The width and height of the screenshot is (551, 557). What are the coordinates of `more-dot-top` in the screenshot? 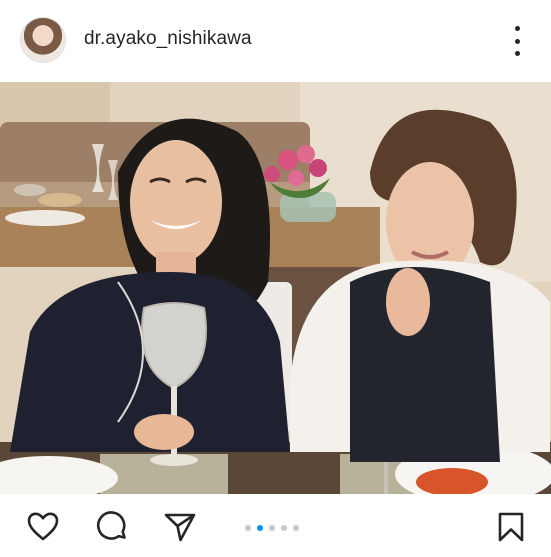 It's located at (517, 28).